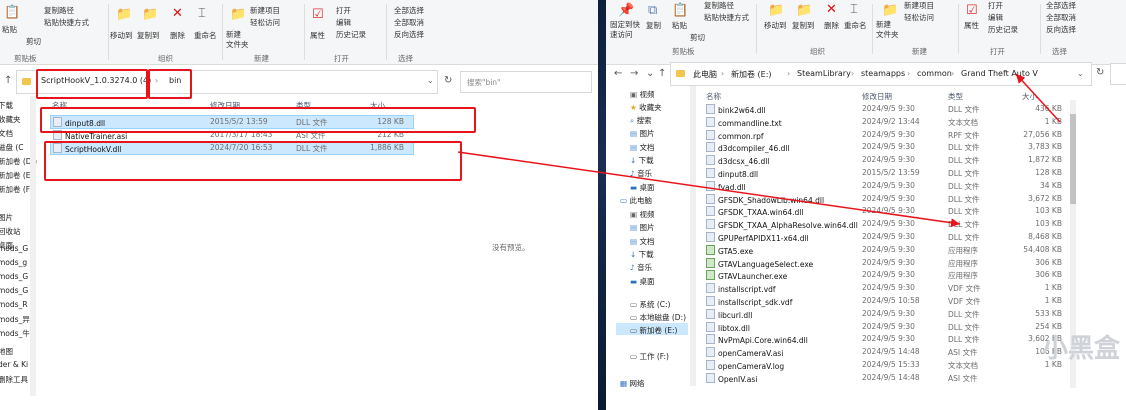 The width and height of the screenshot is (1126, 410). Describe the element at coordinates (729, 314) in the screenshot. I see `file-name: libcurl.dll` at that location.